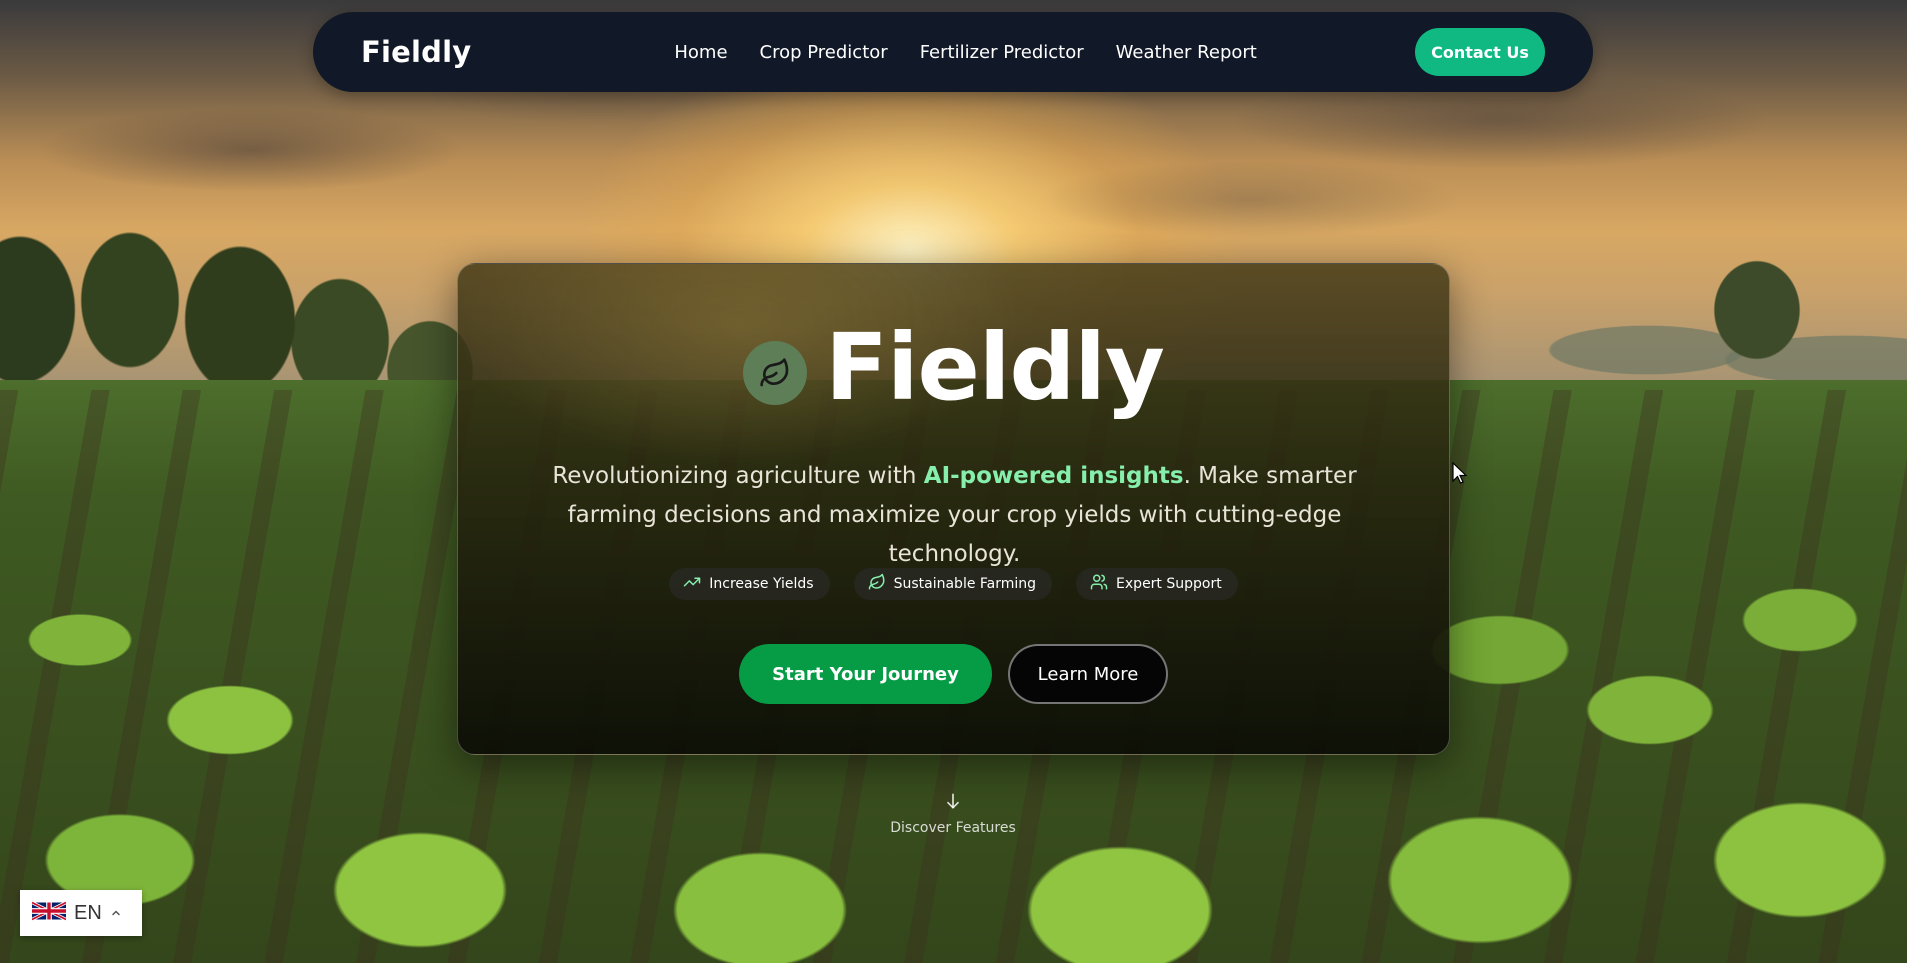  Describe the element at coordinates (88, 912) in the screenshot. I see `language-code: EN` at that location.